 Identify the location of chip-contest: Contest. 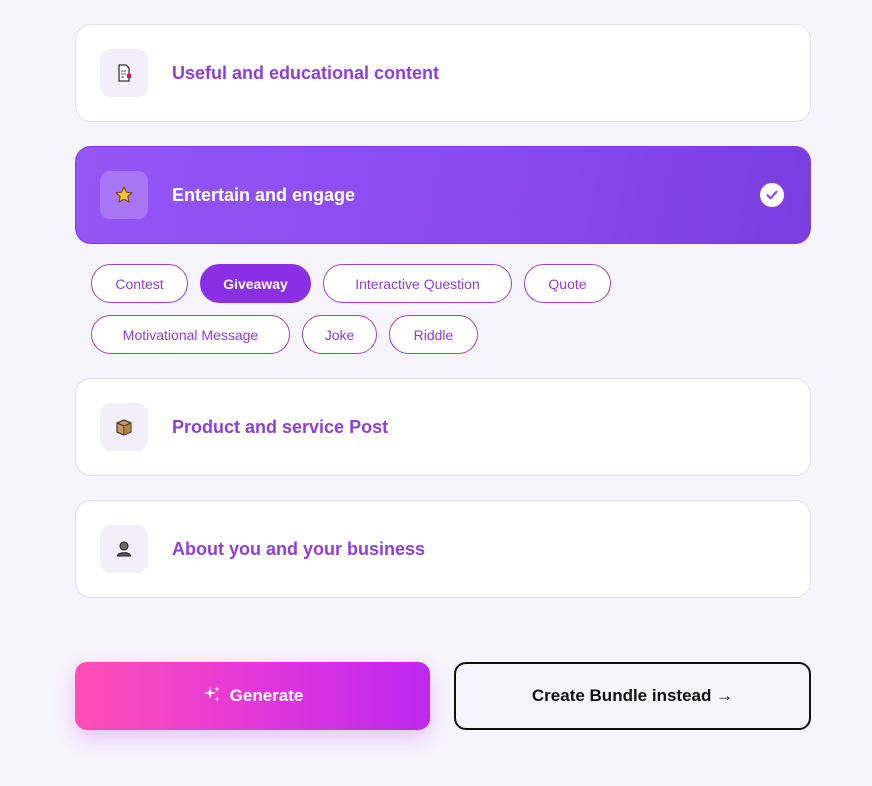
(139, 283).